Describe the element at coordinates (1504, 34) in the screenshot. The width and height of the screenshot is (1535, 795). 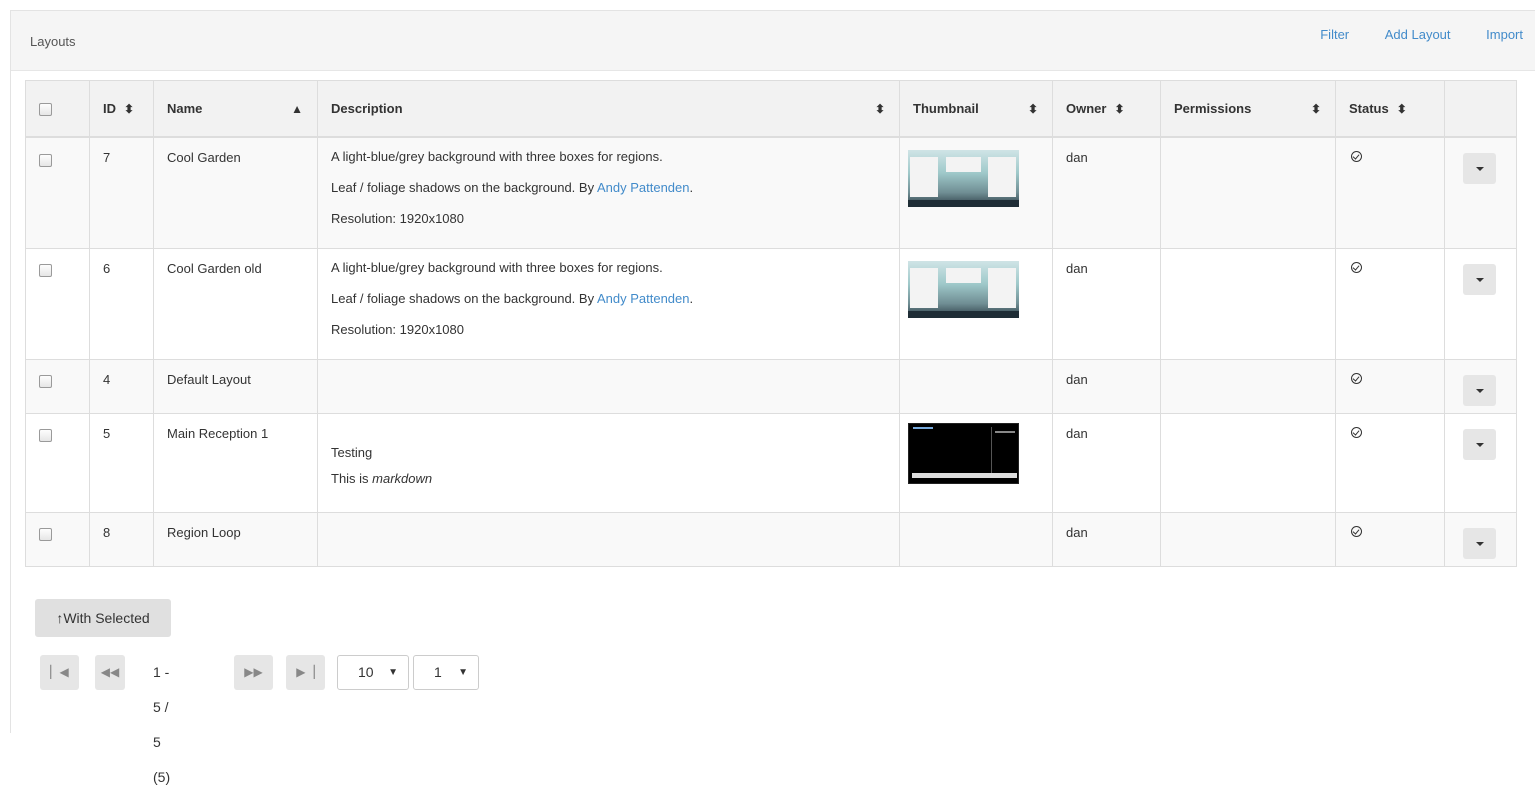
I see `import-link: Import` at that location.